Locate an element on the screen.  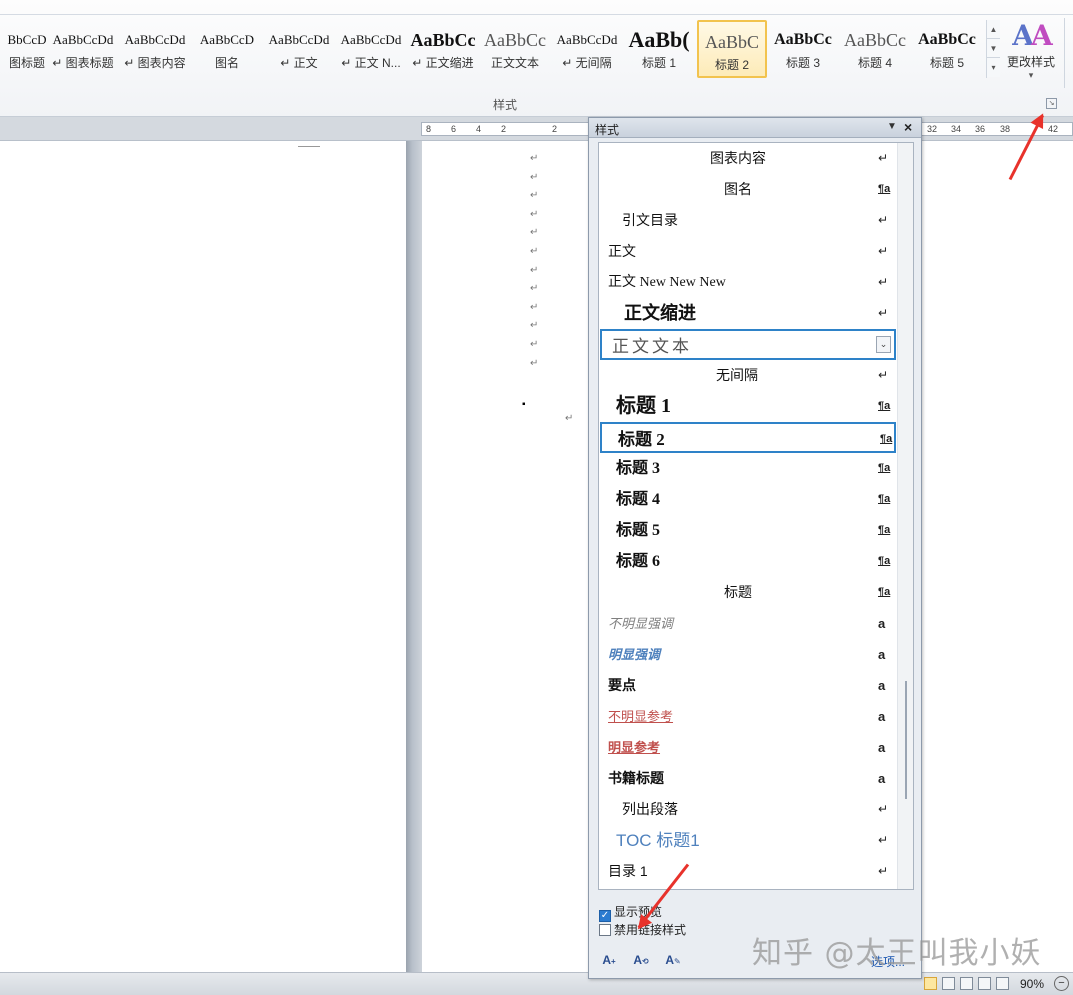
ruler-right-segment: 32 34 36 38 42 is located at coordinates (997, 129).